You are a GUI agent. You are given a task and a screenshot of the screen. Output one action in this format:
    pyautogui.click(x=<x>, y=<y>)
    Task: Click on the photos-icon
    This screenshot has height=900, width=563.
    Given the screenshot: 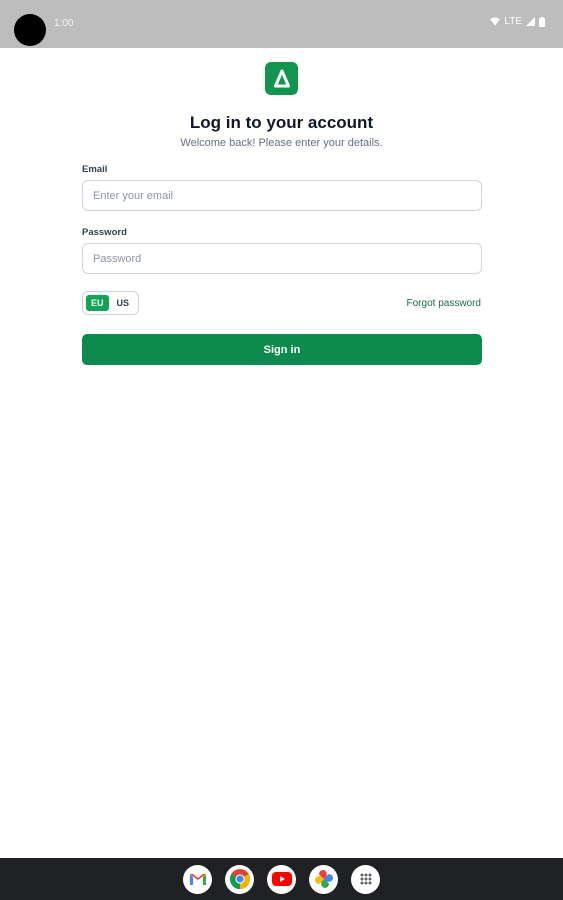 What is the action you would take?
    pyautogui.click(x=323, y=879)
    